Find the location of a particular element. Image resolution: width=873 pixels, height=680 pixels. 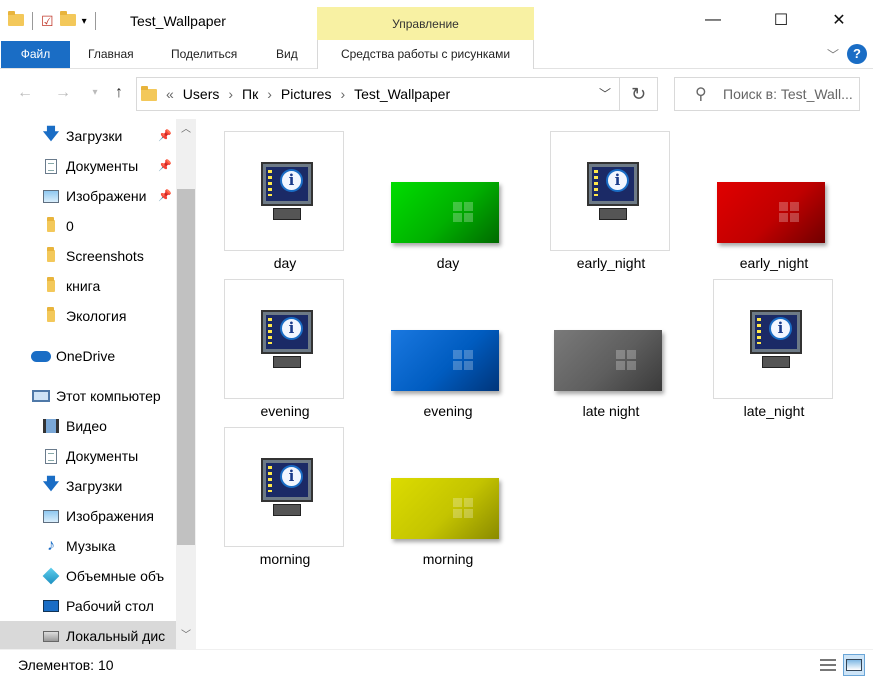

file-item: early_night is located at coordinates (774, 201).